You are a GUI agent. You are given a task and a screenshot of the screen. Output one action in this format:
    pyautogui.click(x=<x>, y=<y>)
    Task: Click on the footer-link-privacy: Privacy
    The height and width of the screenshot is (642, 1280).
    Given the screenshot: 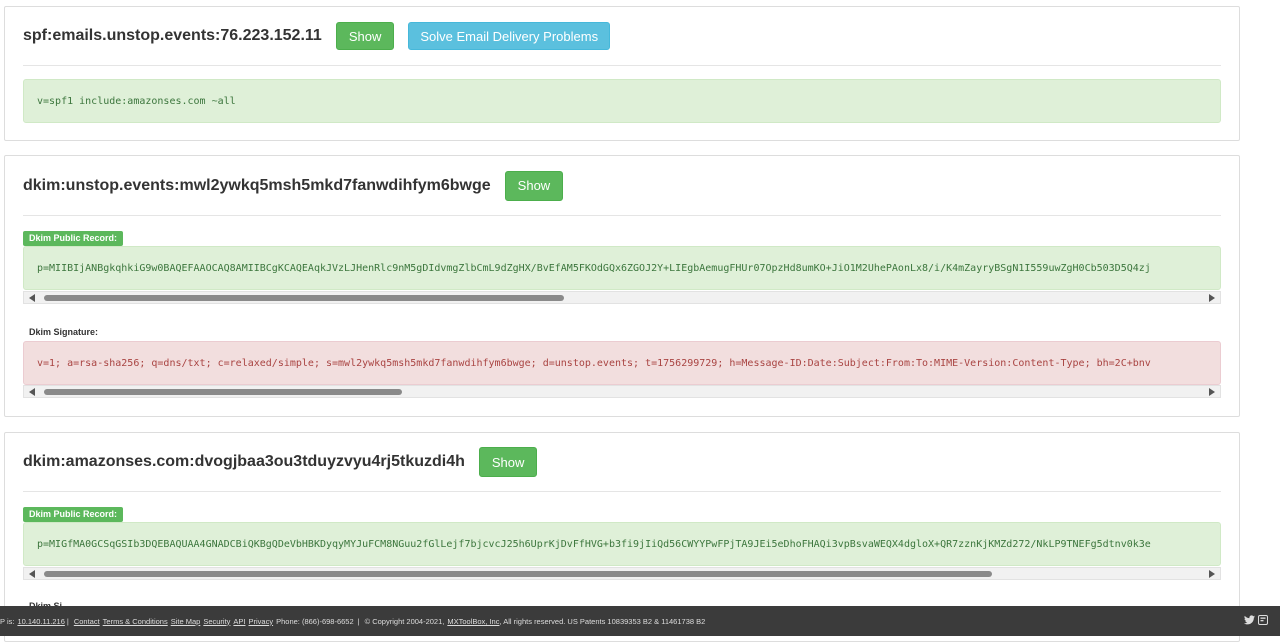 What is the action you would take?
    pyautogui.click(x=261, y=621)
    